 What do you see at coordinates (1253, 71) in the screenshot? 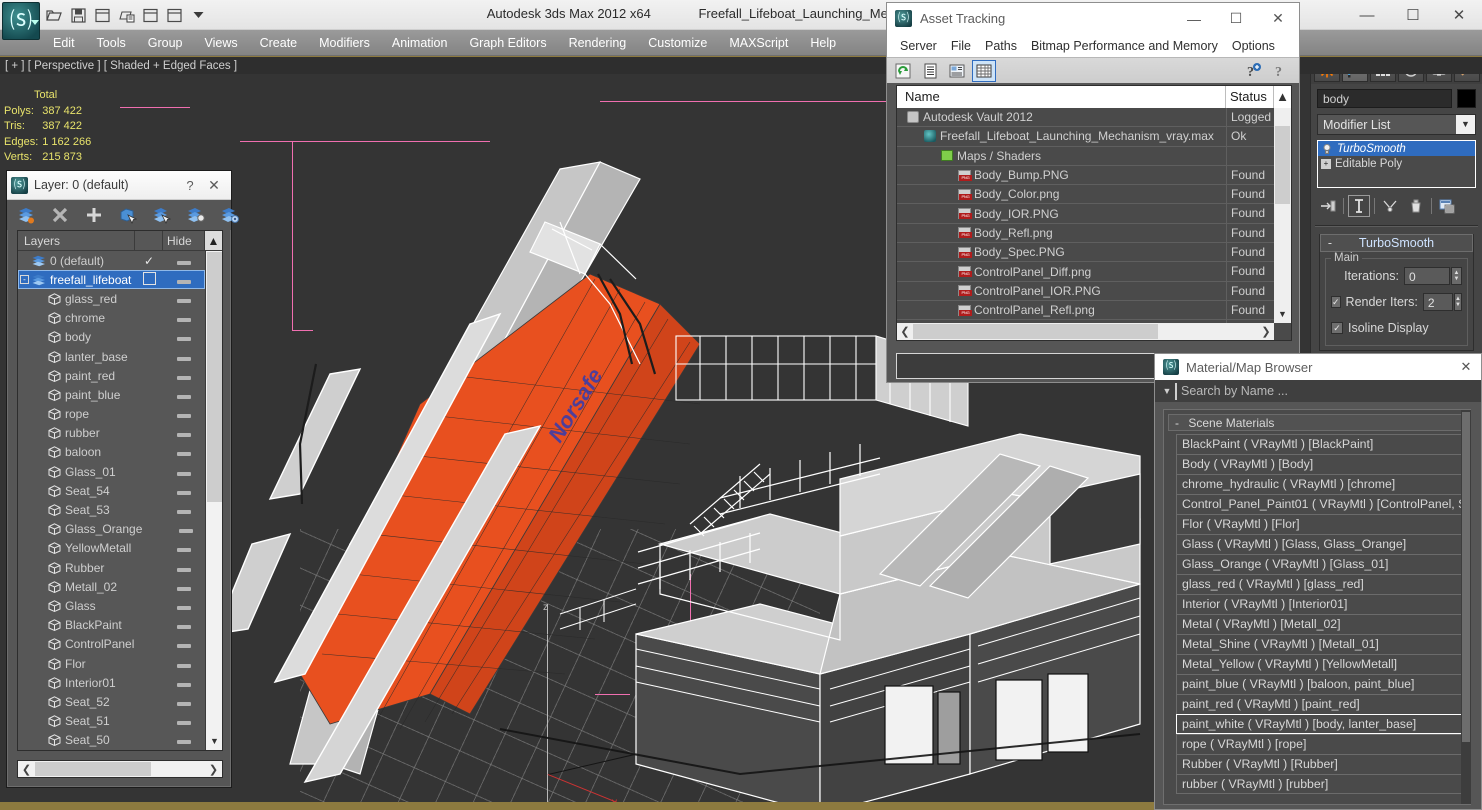
I see `help-add-icon: ?` at bounding box center [1253, 71].